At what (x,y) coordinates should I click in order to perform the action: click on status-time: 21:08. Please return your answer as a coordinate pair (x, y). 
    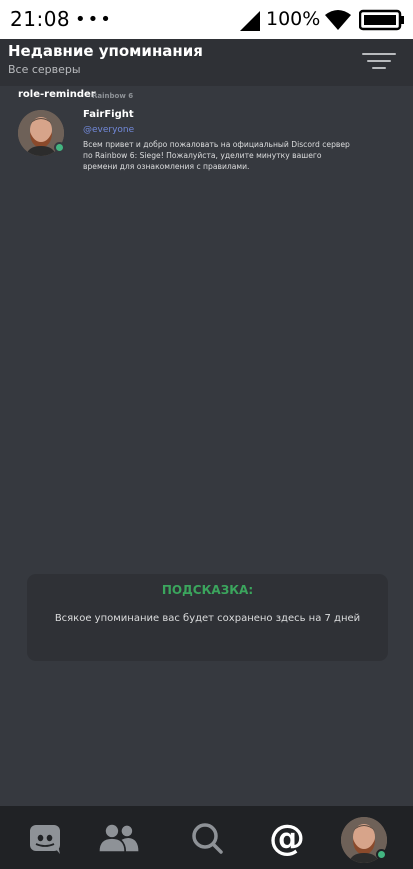
    Looking at the image, I should click on (40, 19).